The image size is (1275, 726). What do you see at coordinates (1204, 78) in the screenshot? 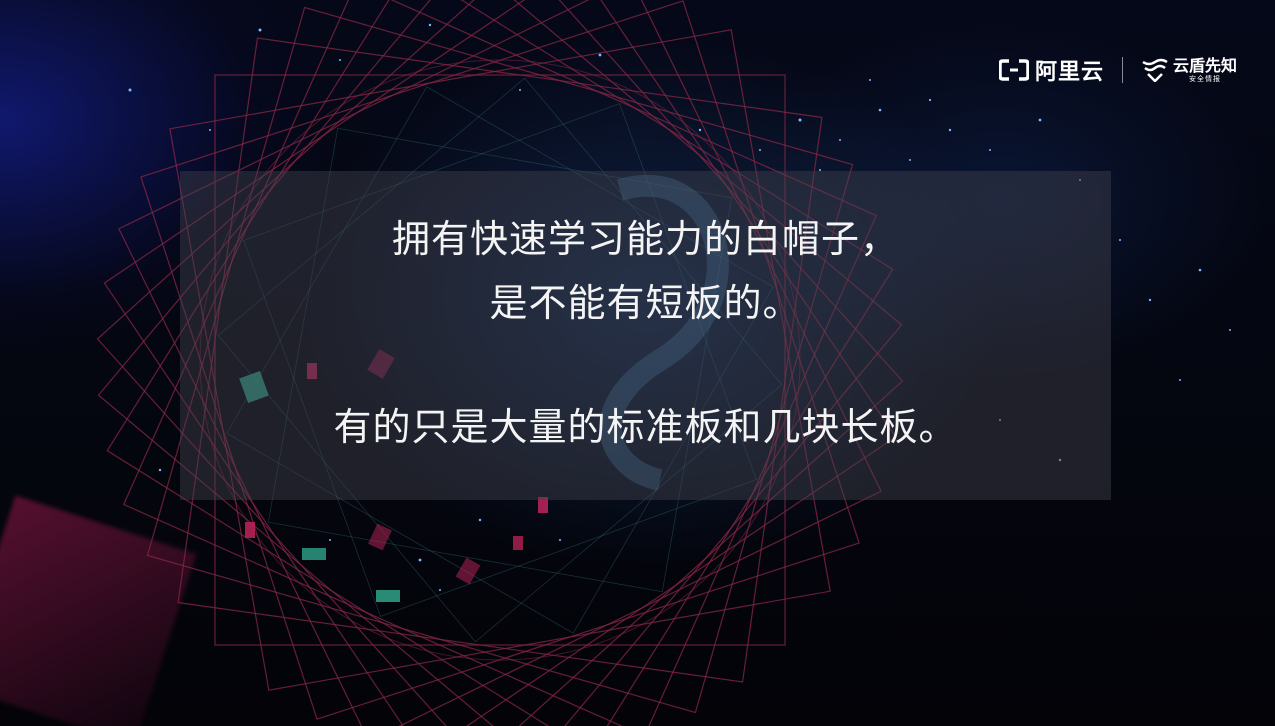
I see `xianzhi-logo-subtitle: 安全情报` at bounding box center [1204, 78].